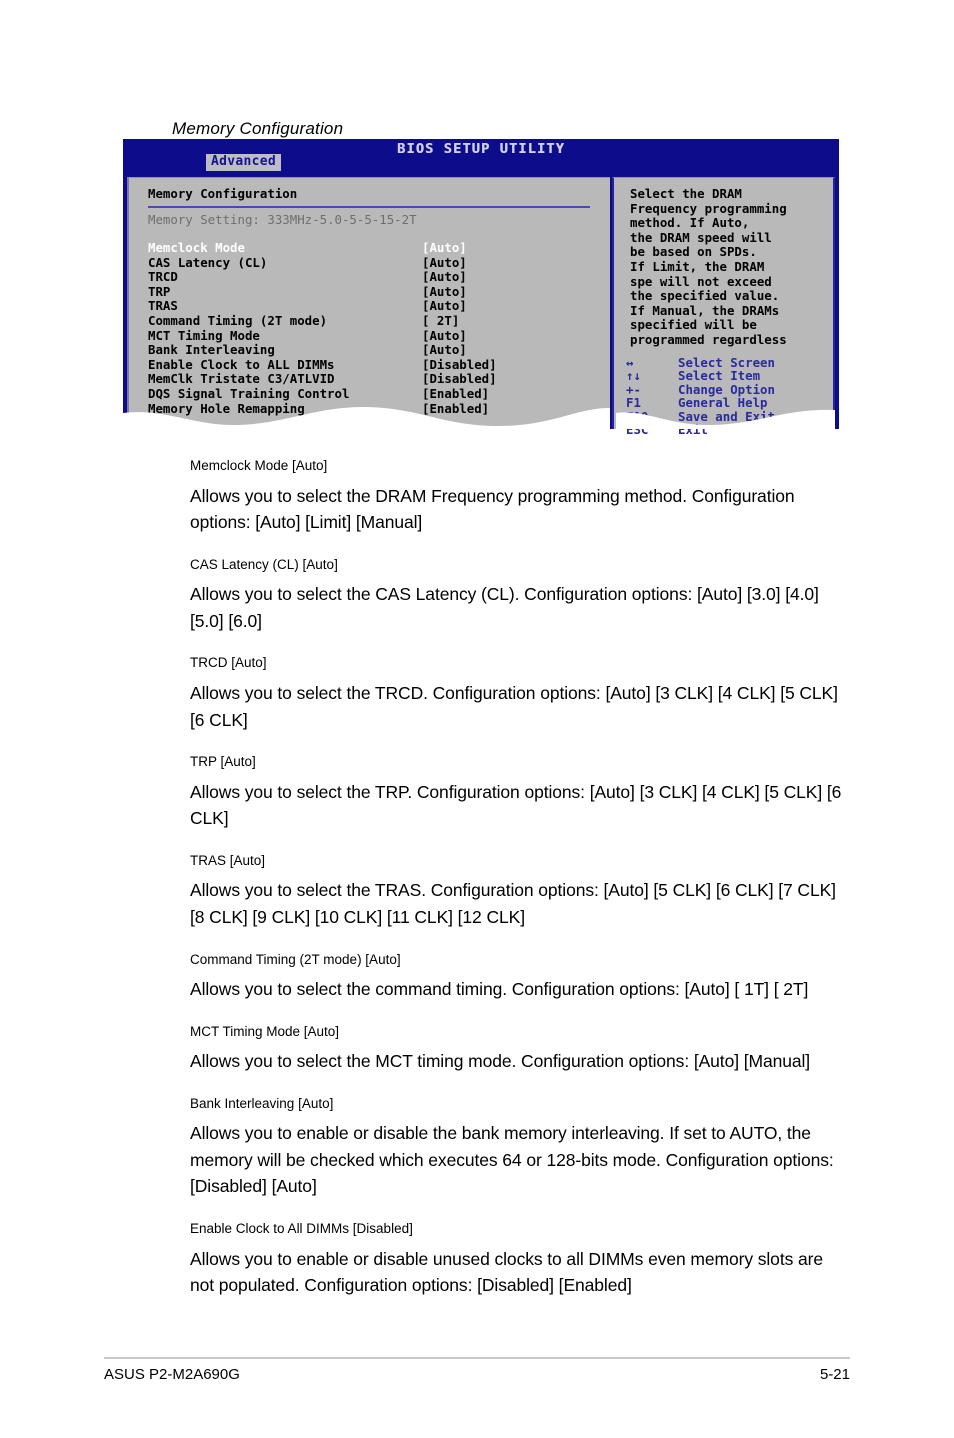 This screenshot has width=954, height=1438. Describe the element at coordinates (258, 129) in the screenshot. I see `page-title: Memory Configuration` at that location.